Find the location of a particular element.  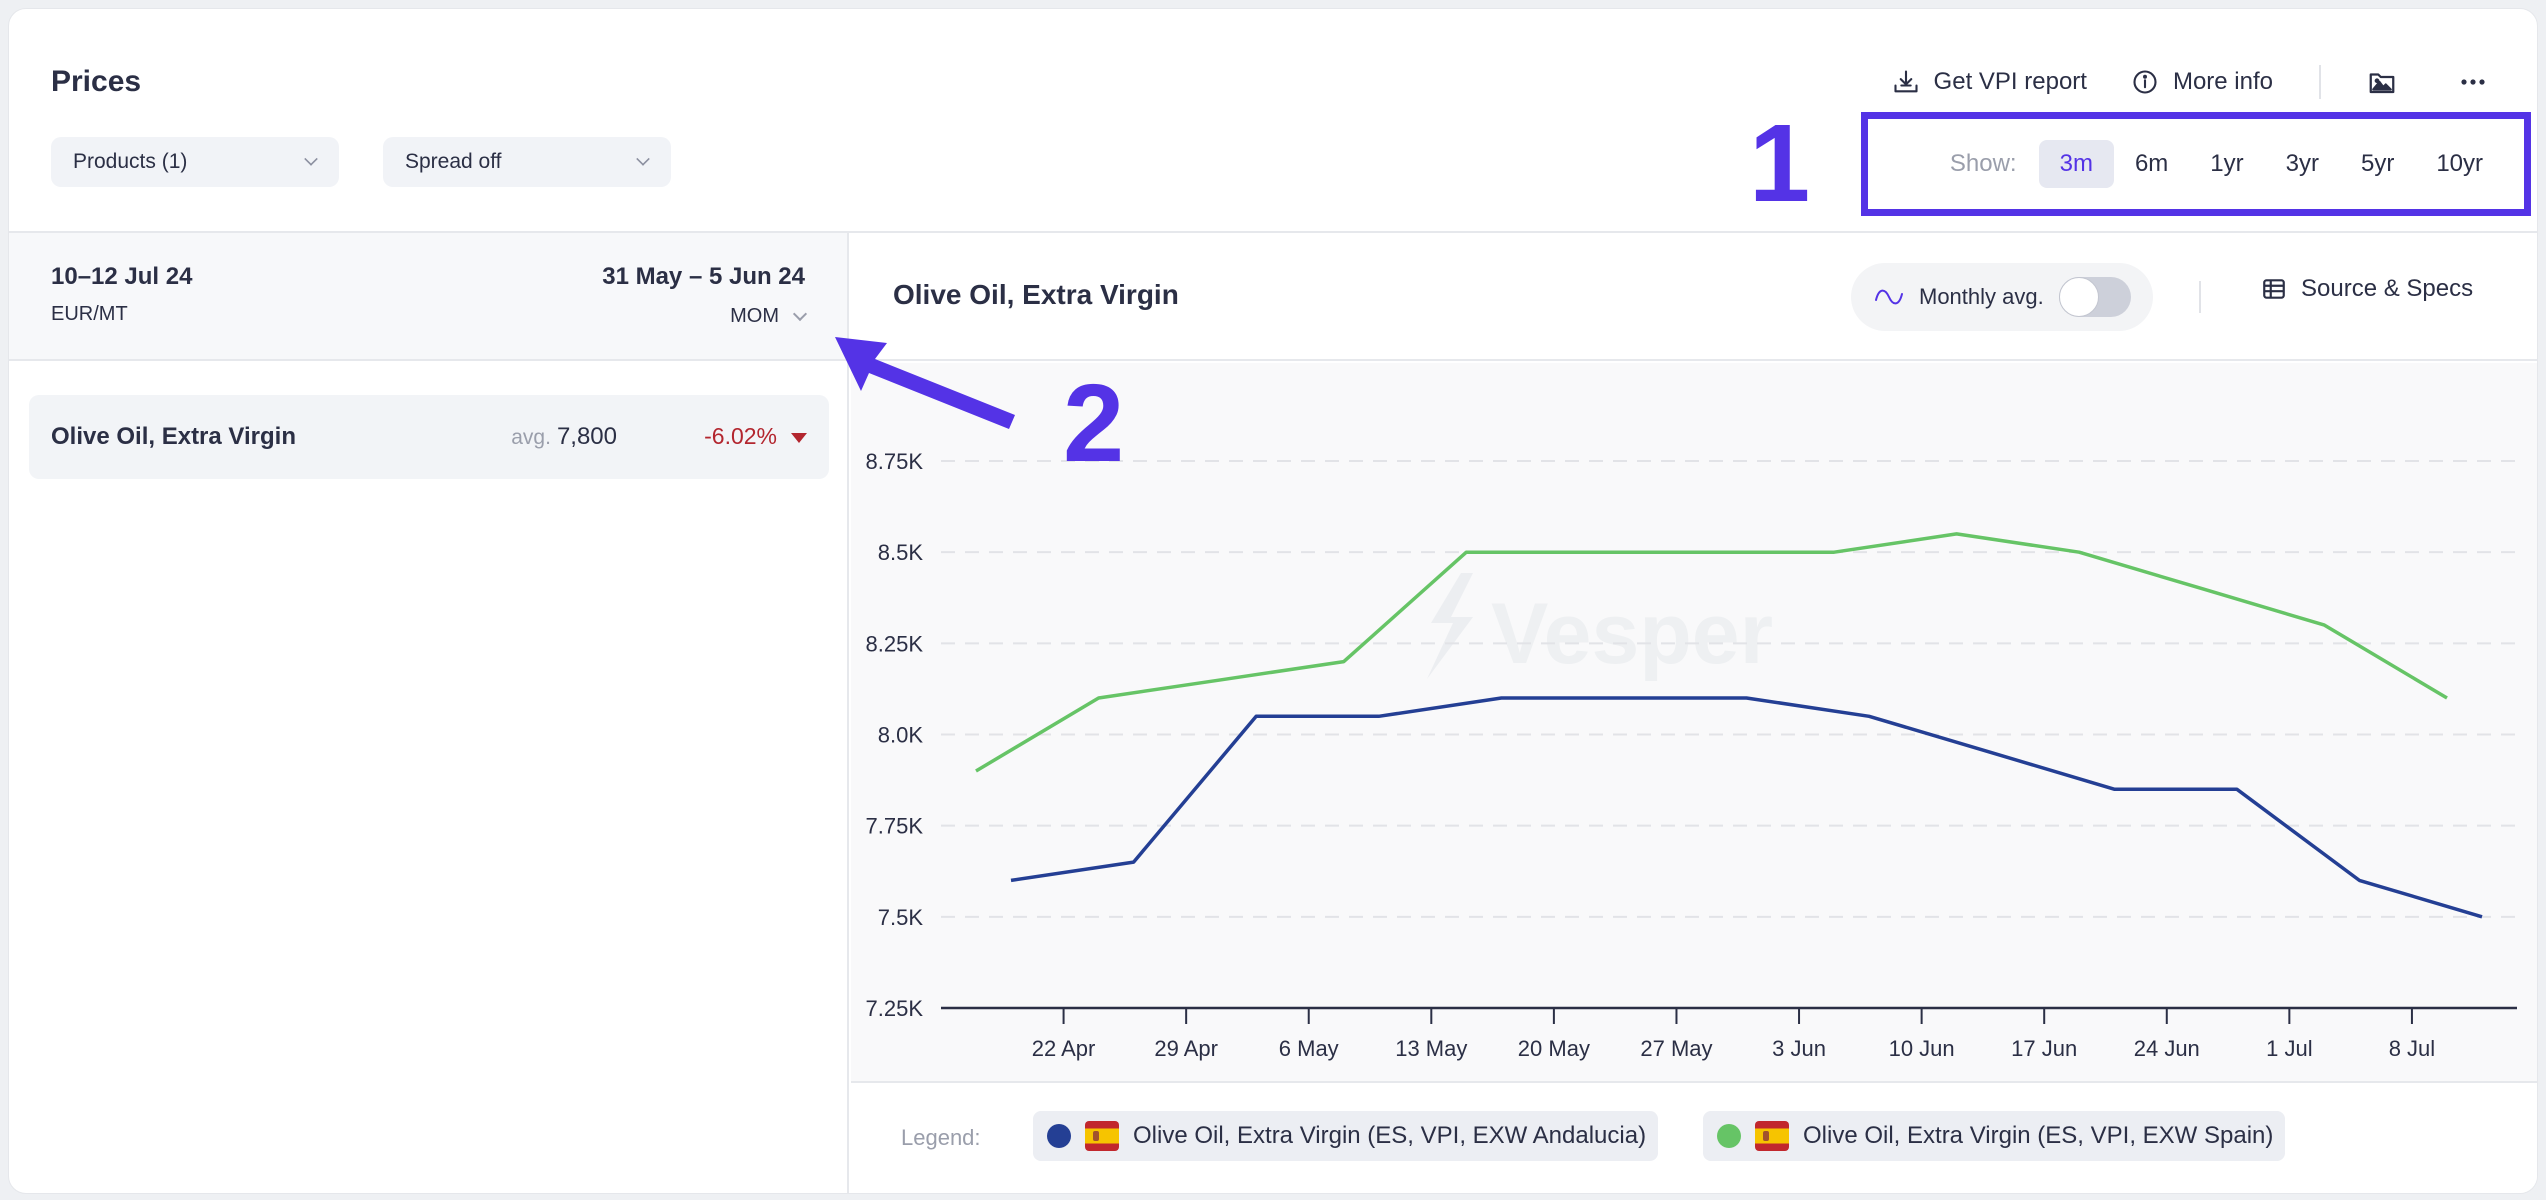

more-horizontal-icon is located at coordinates (2473, 82).